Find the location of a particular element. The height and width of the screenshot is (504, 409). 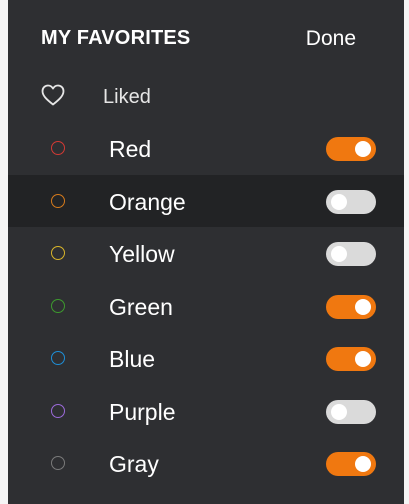

color-row-blue: Blue is located at coordinates (206, 358).